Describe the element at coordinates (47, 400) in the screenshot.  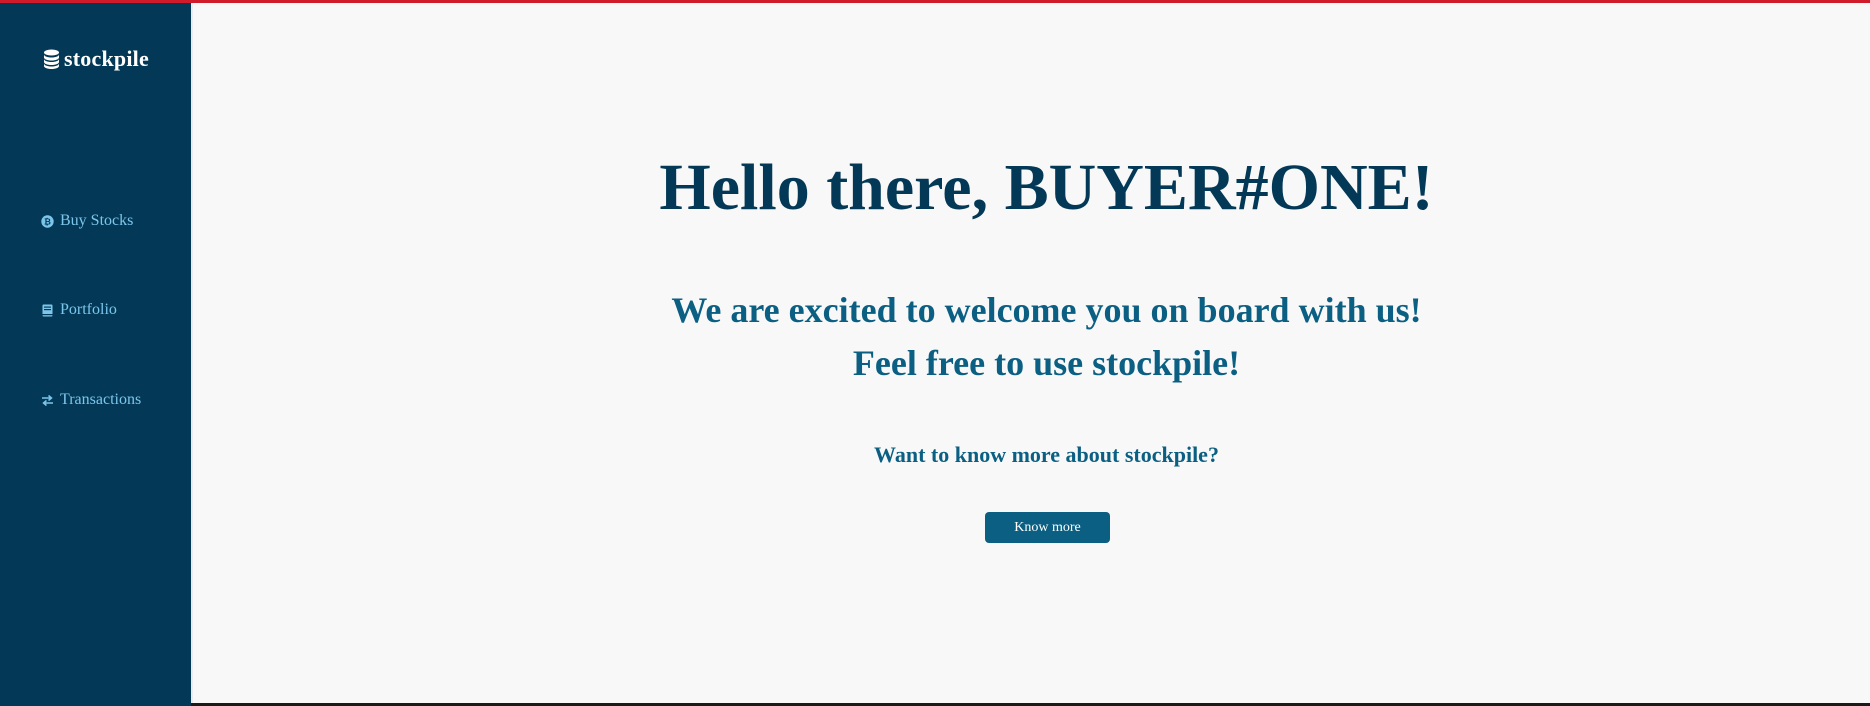
I see `exchange-icon` at that location.